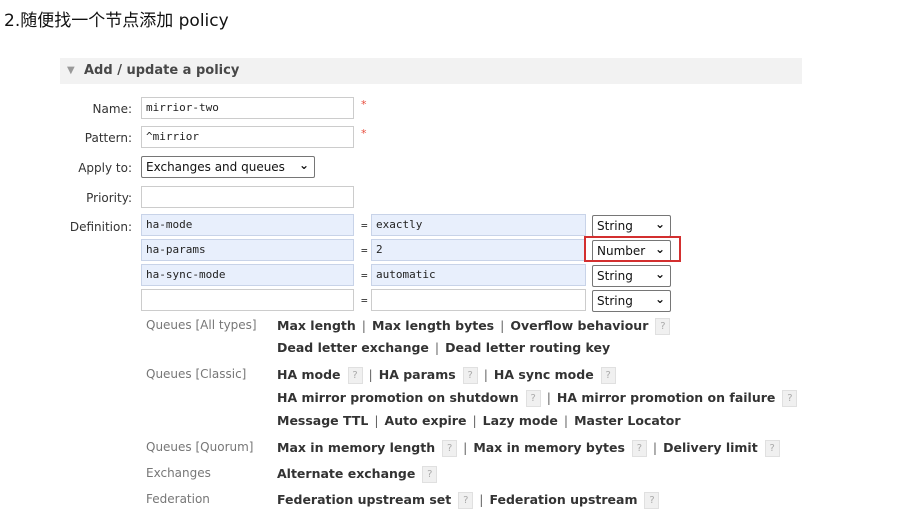 The image size is (918, 520). I want to click on apply-to-select: Exchanges and queues ⌄, so click(228, 167).